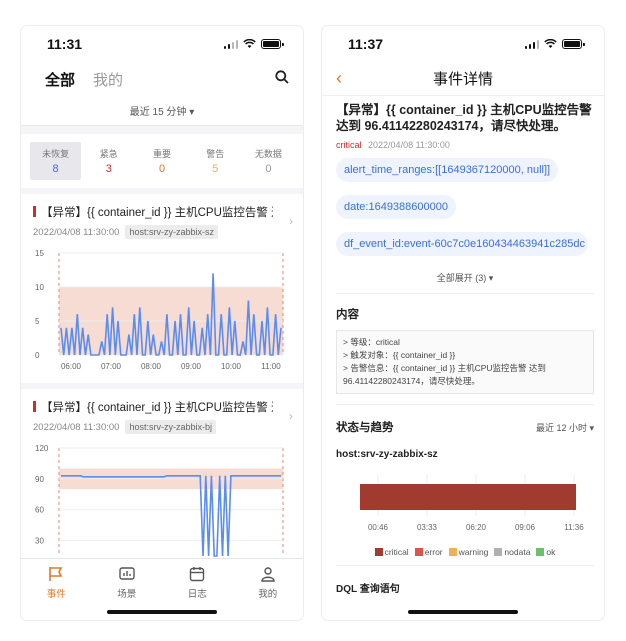 This screenshot has width=626, height=641. What do you see at coordinates (427, 527) in the screenshot?
I see `x-tick-label: 03:33` at bounding box center [427, 527].